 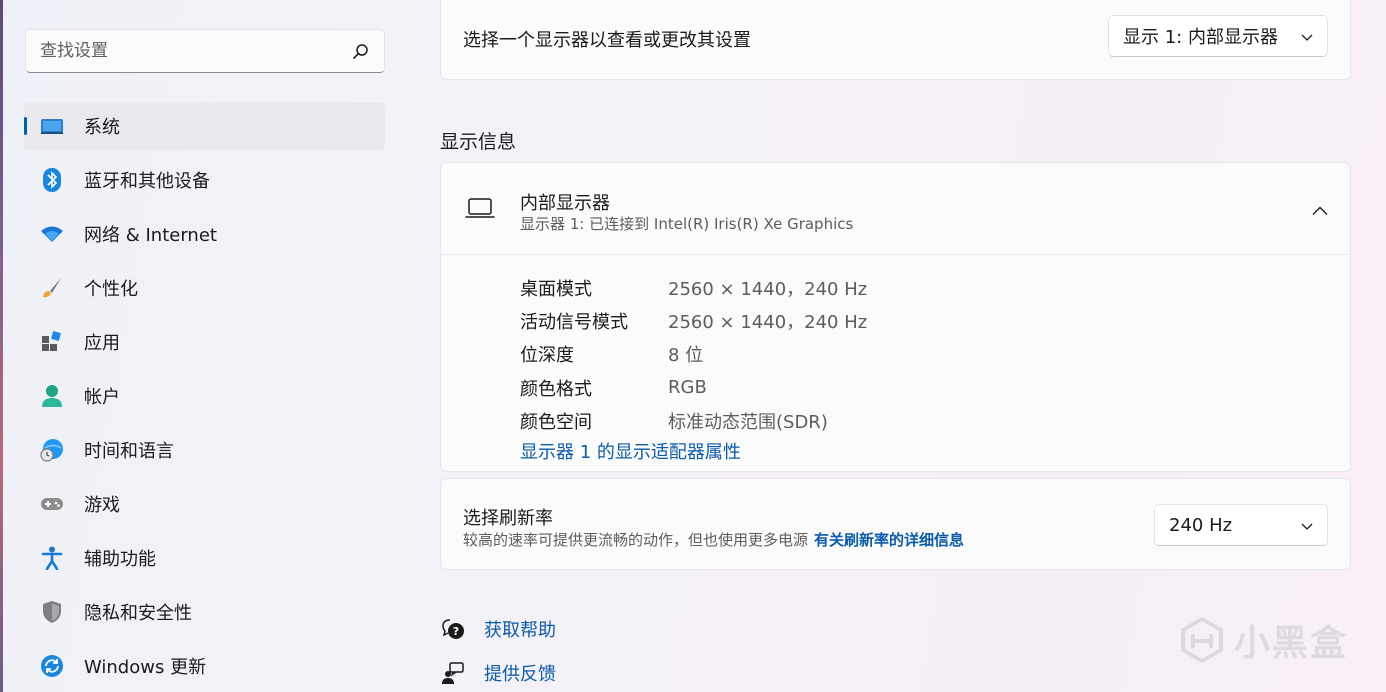 What do you see at coordinates (508, 518) in the screenshot?
I see `refresh-rate-title: 选择刷新率` at bounding box center [508, 518].